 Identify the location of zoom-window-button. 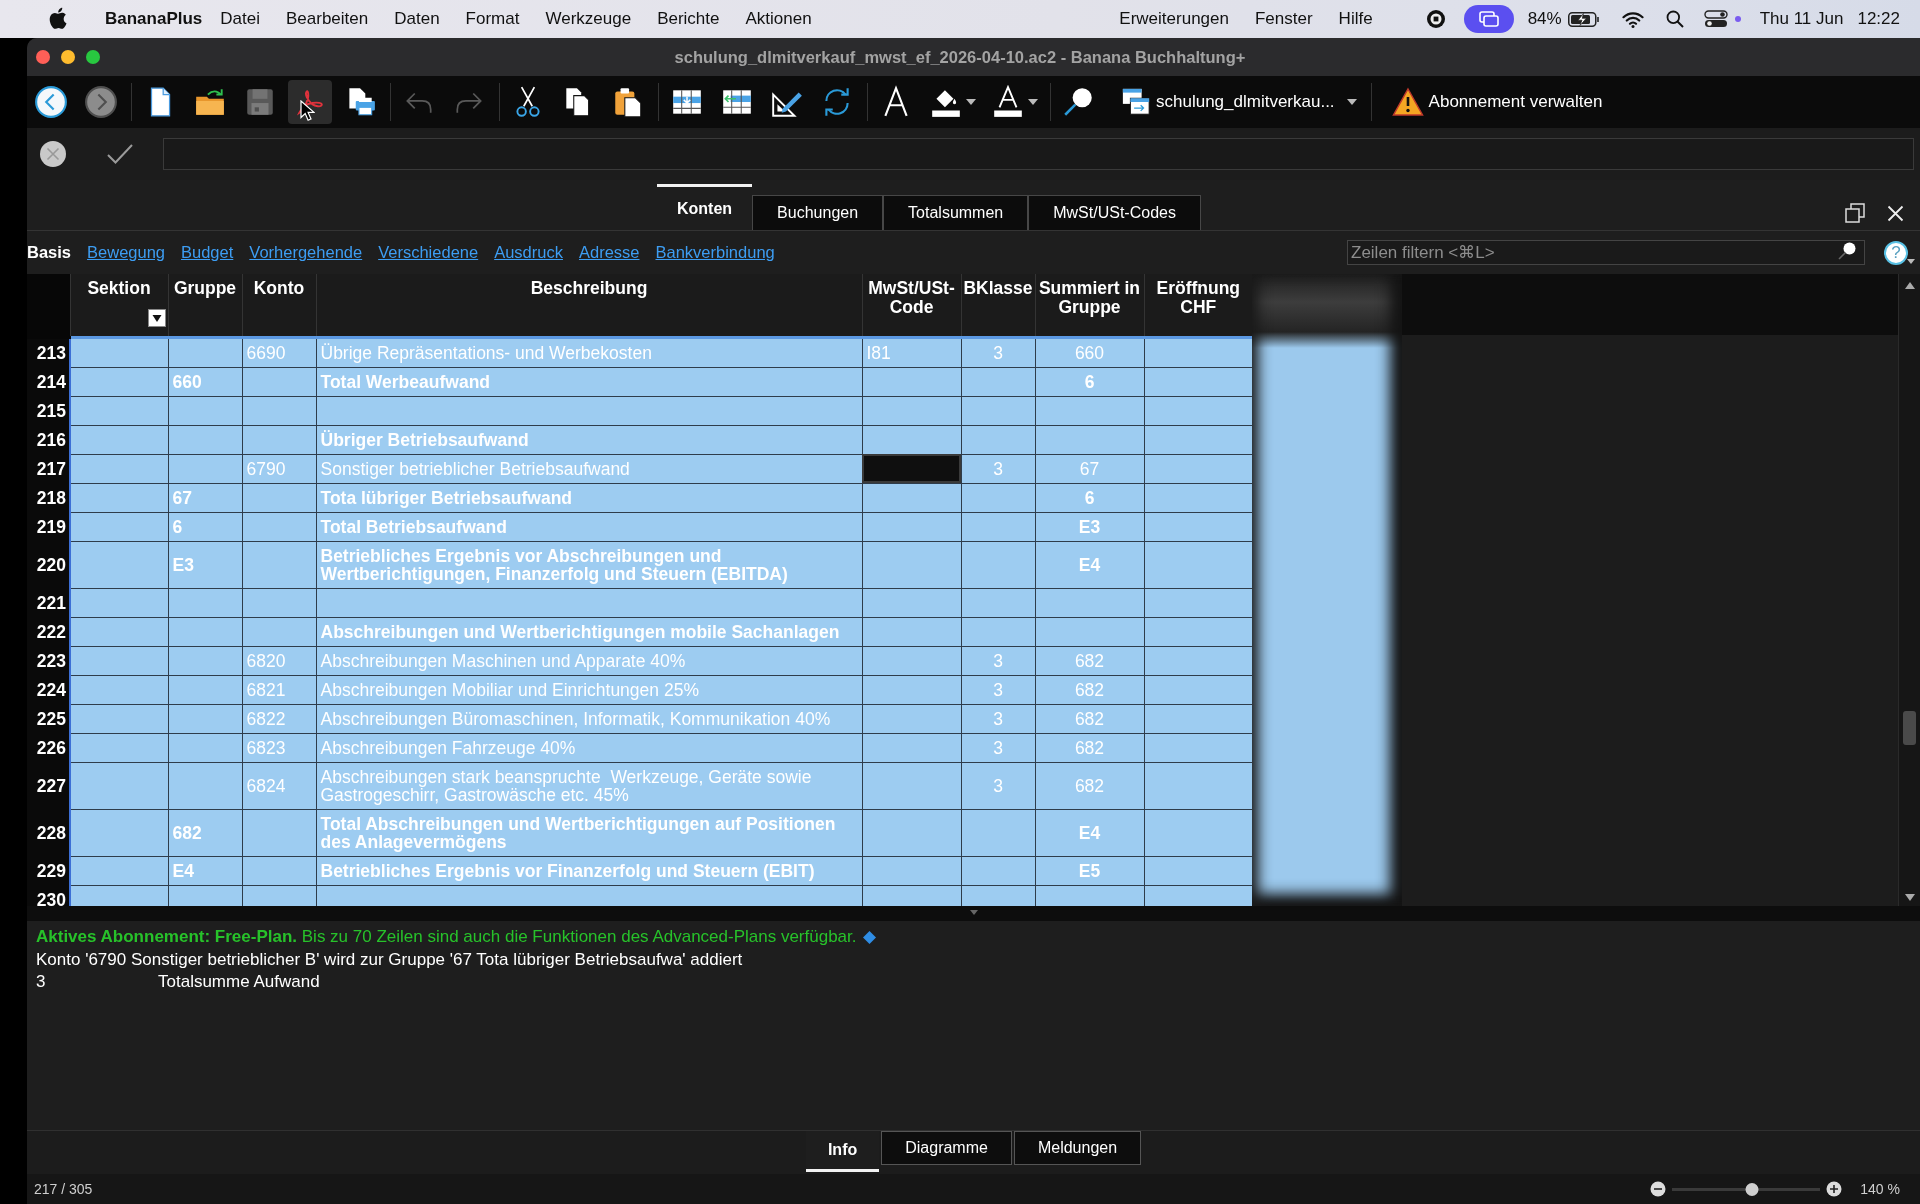
(93, 57).